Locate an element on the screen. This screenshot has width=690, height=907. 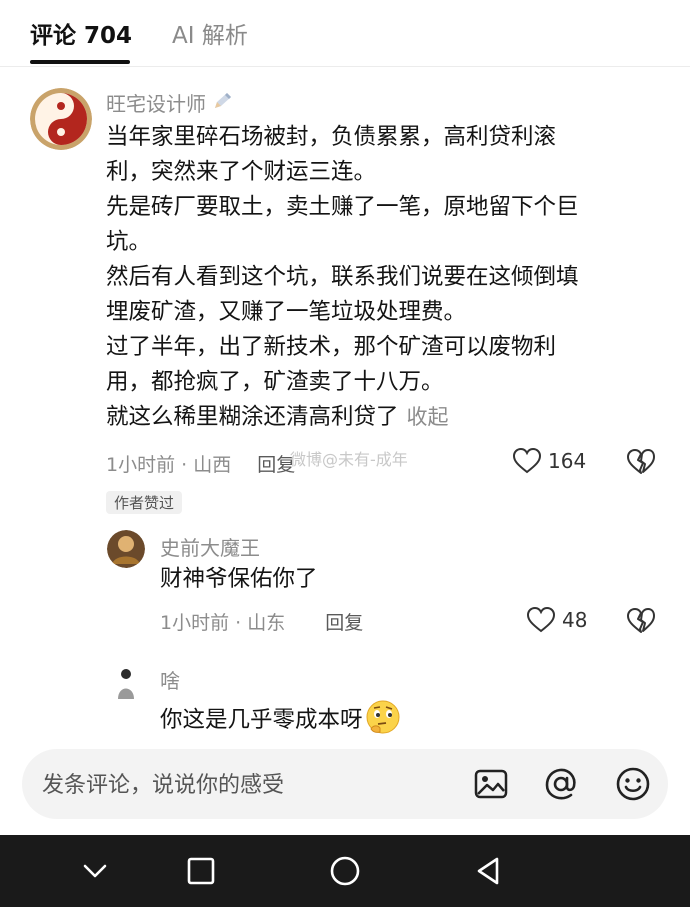
comment-line: 过了半年，出了新技术，那个矿渣可以废物利 is located at coordinates (331, 347).